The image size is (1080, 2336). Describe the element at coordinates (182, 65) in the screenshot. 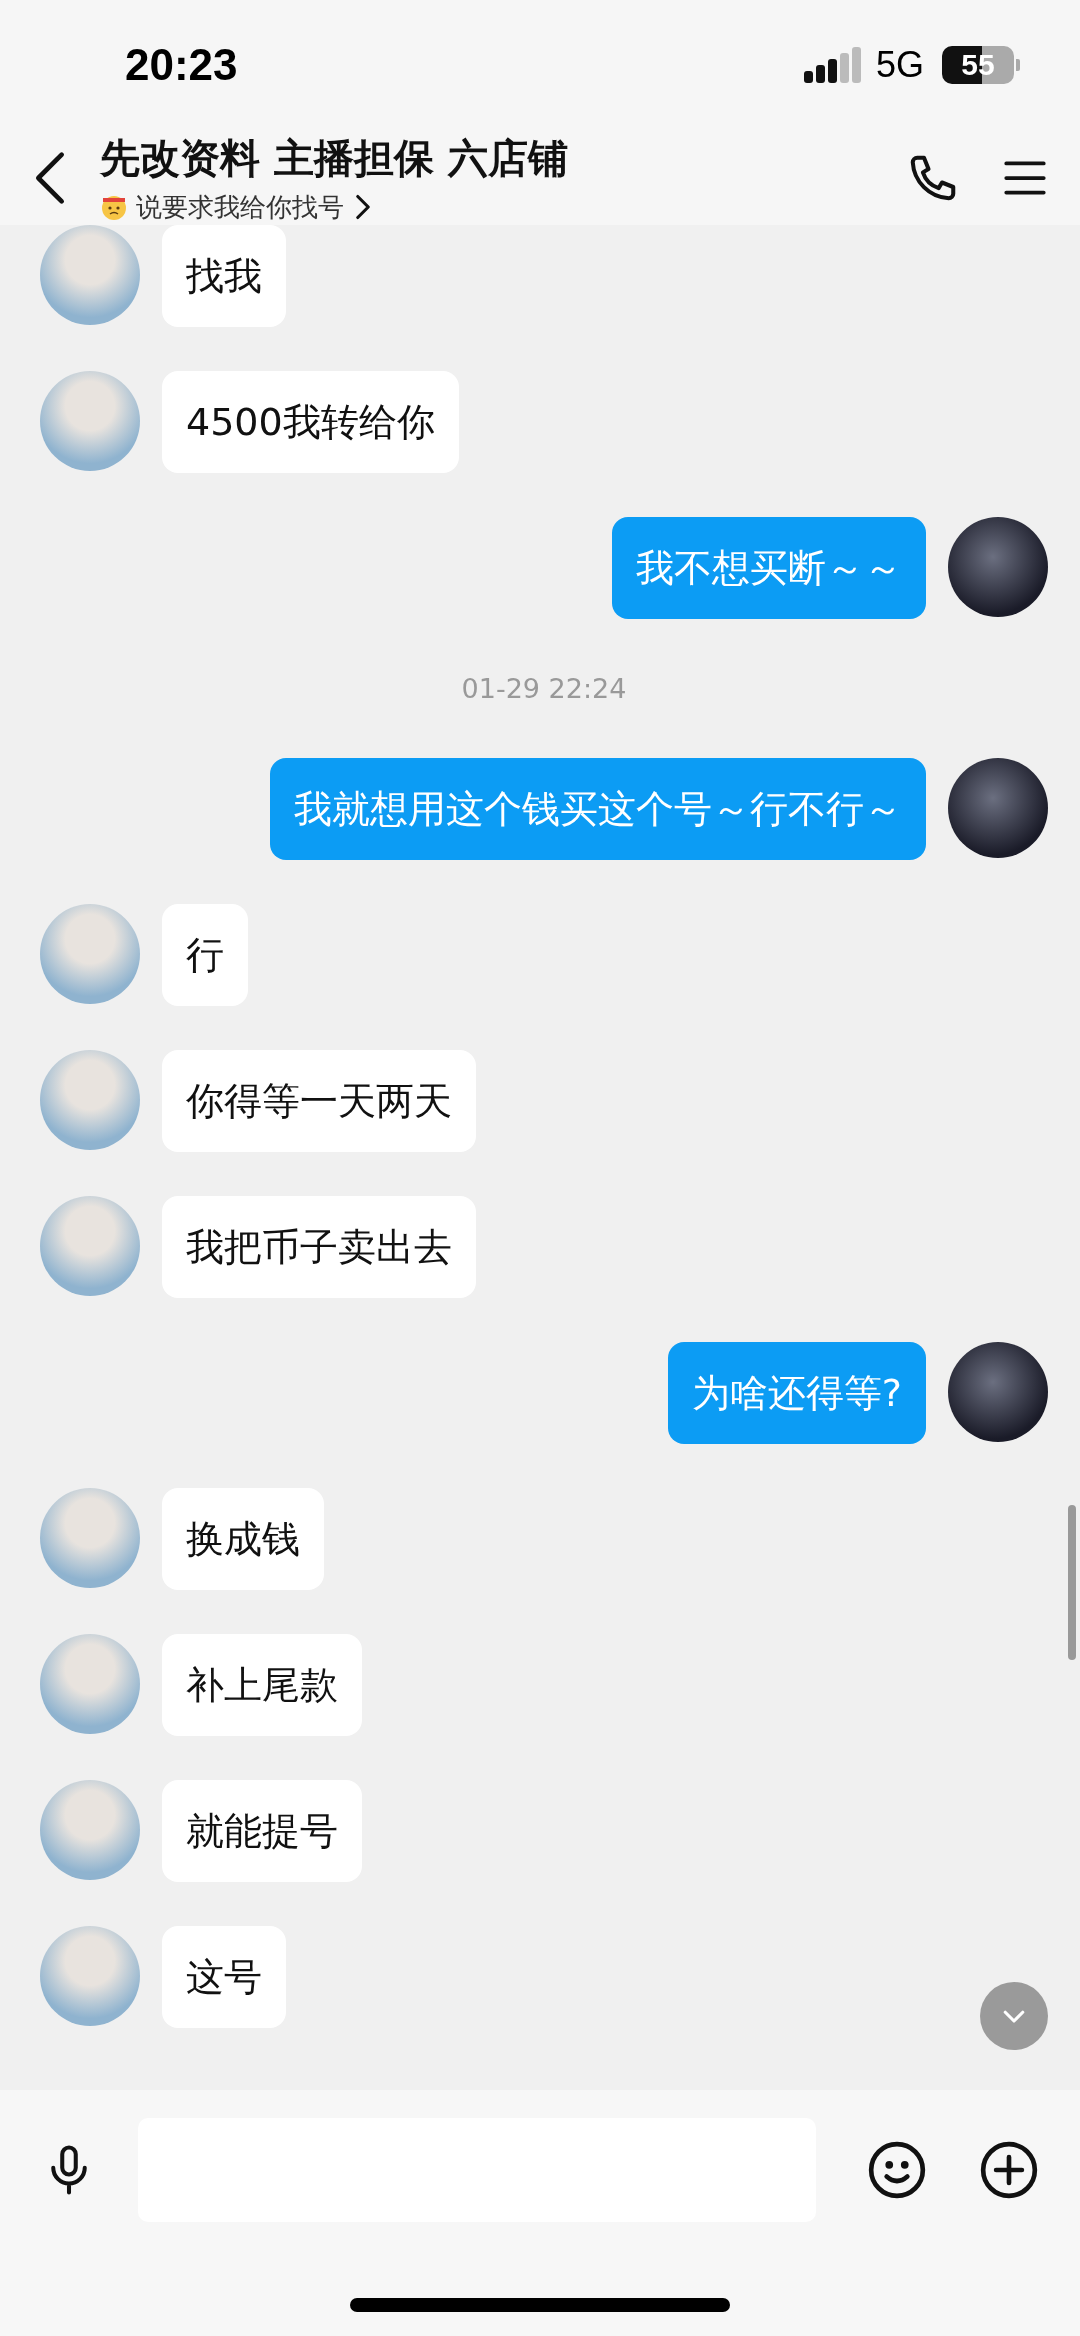

I see `status-time: 20:23` at that location.